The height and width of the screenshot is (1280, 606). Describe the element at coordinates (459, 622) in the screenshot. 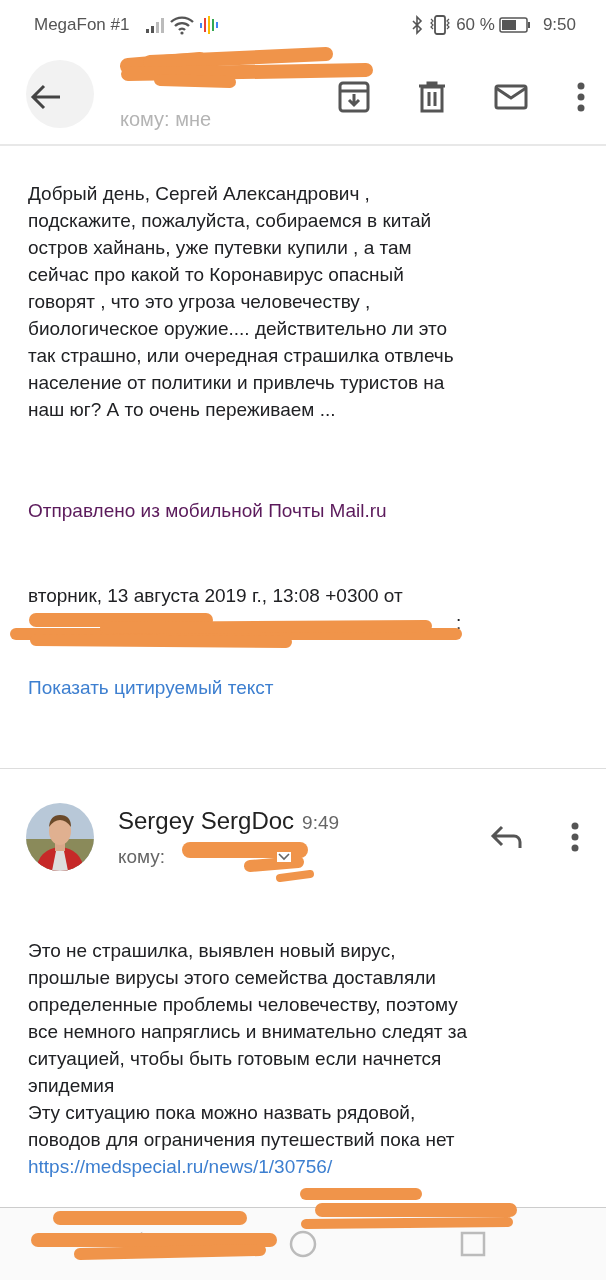

I see `quote-header-text: :` at that location.